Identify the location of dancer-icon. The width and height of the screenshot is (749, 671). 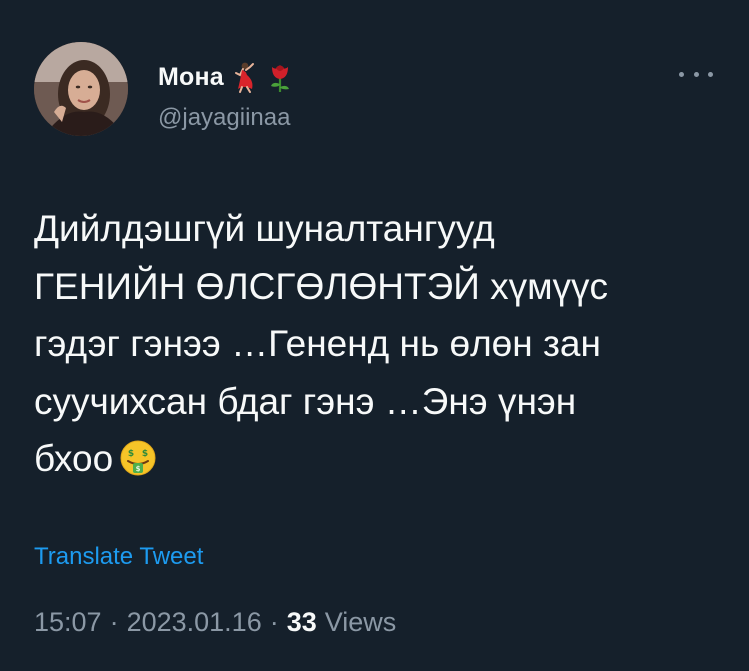
(244, 77).